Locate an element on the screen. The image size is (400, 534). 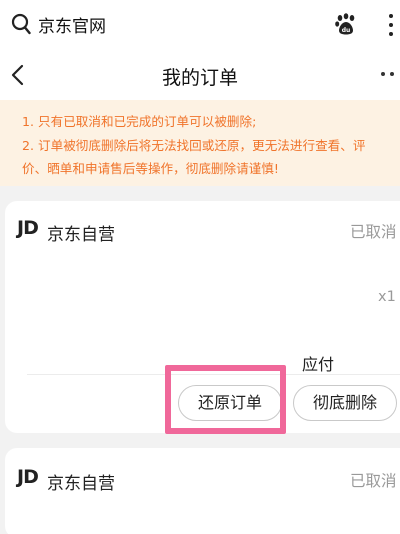
page-title: 我的订单 is located at coordinates (199, 78).